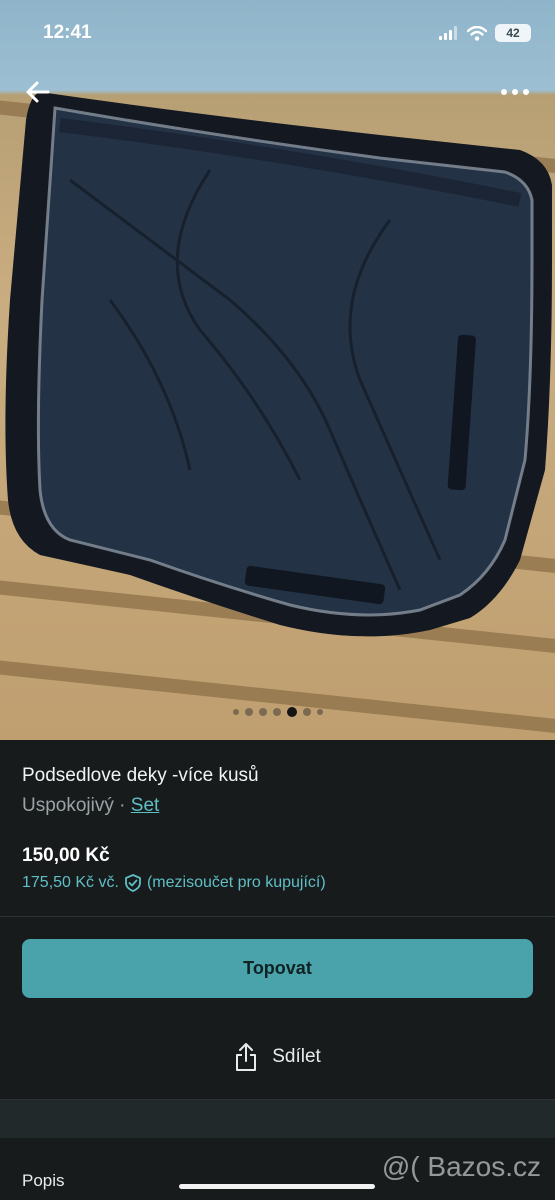 This screenshot has width=555, height=1200. Describe the element at coordinates (461, 1166) in the screenshot. I see `watermark: @( Bazos.cz` at that location.